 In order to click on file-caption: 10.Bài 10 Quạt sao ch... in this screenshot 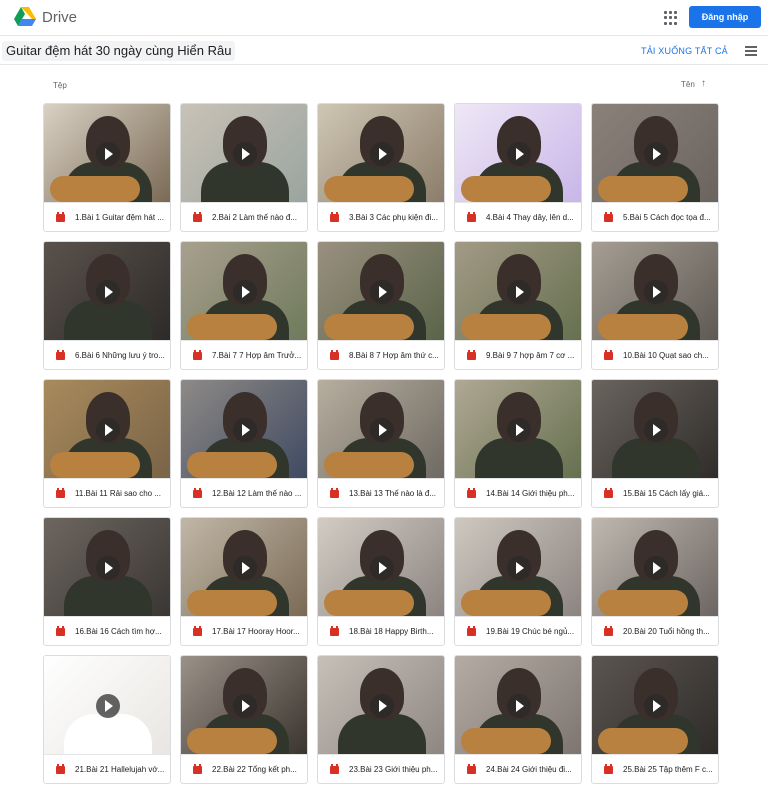, I will do `click(655, 355)`.